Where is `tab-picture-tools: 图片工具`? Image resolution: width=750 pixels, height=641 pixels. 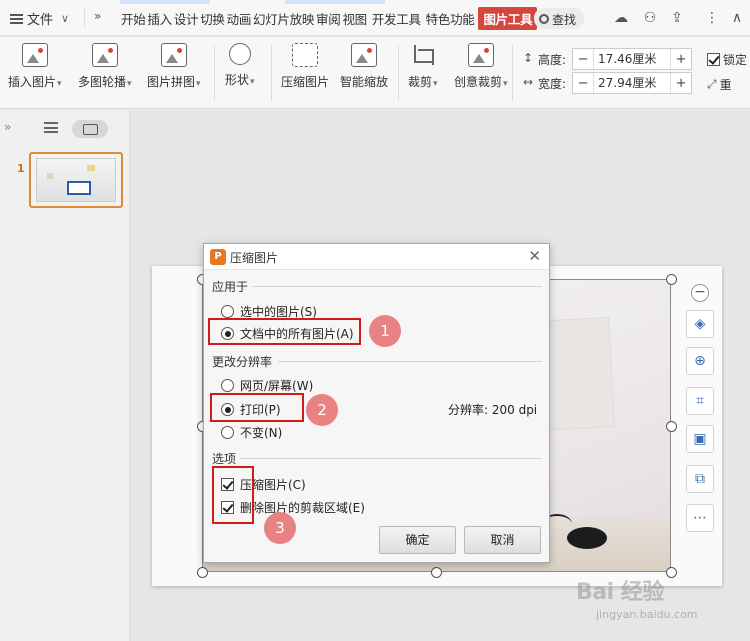 tab-picture-tools: 图片工具 is located at coordinates (508, 18).